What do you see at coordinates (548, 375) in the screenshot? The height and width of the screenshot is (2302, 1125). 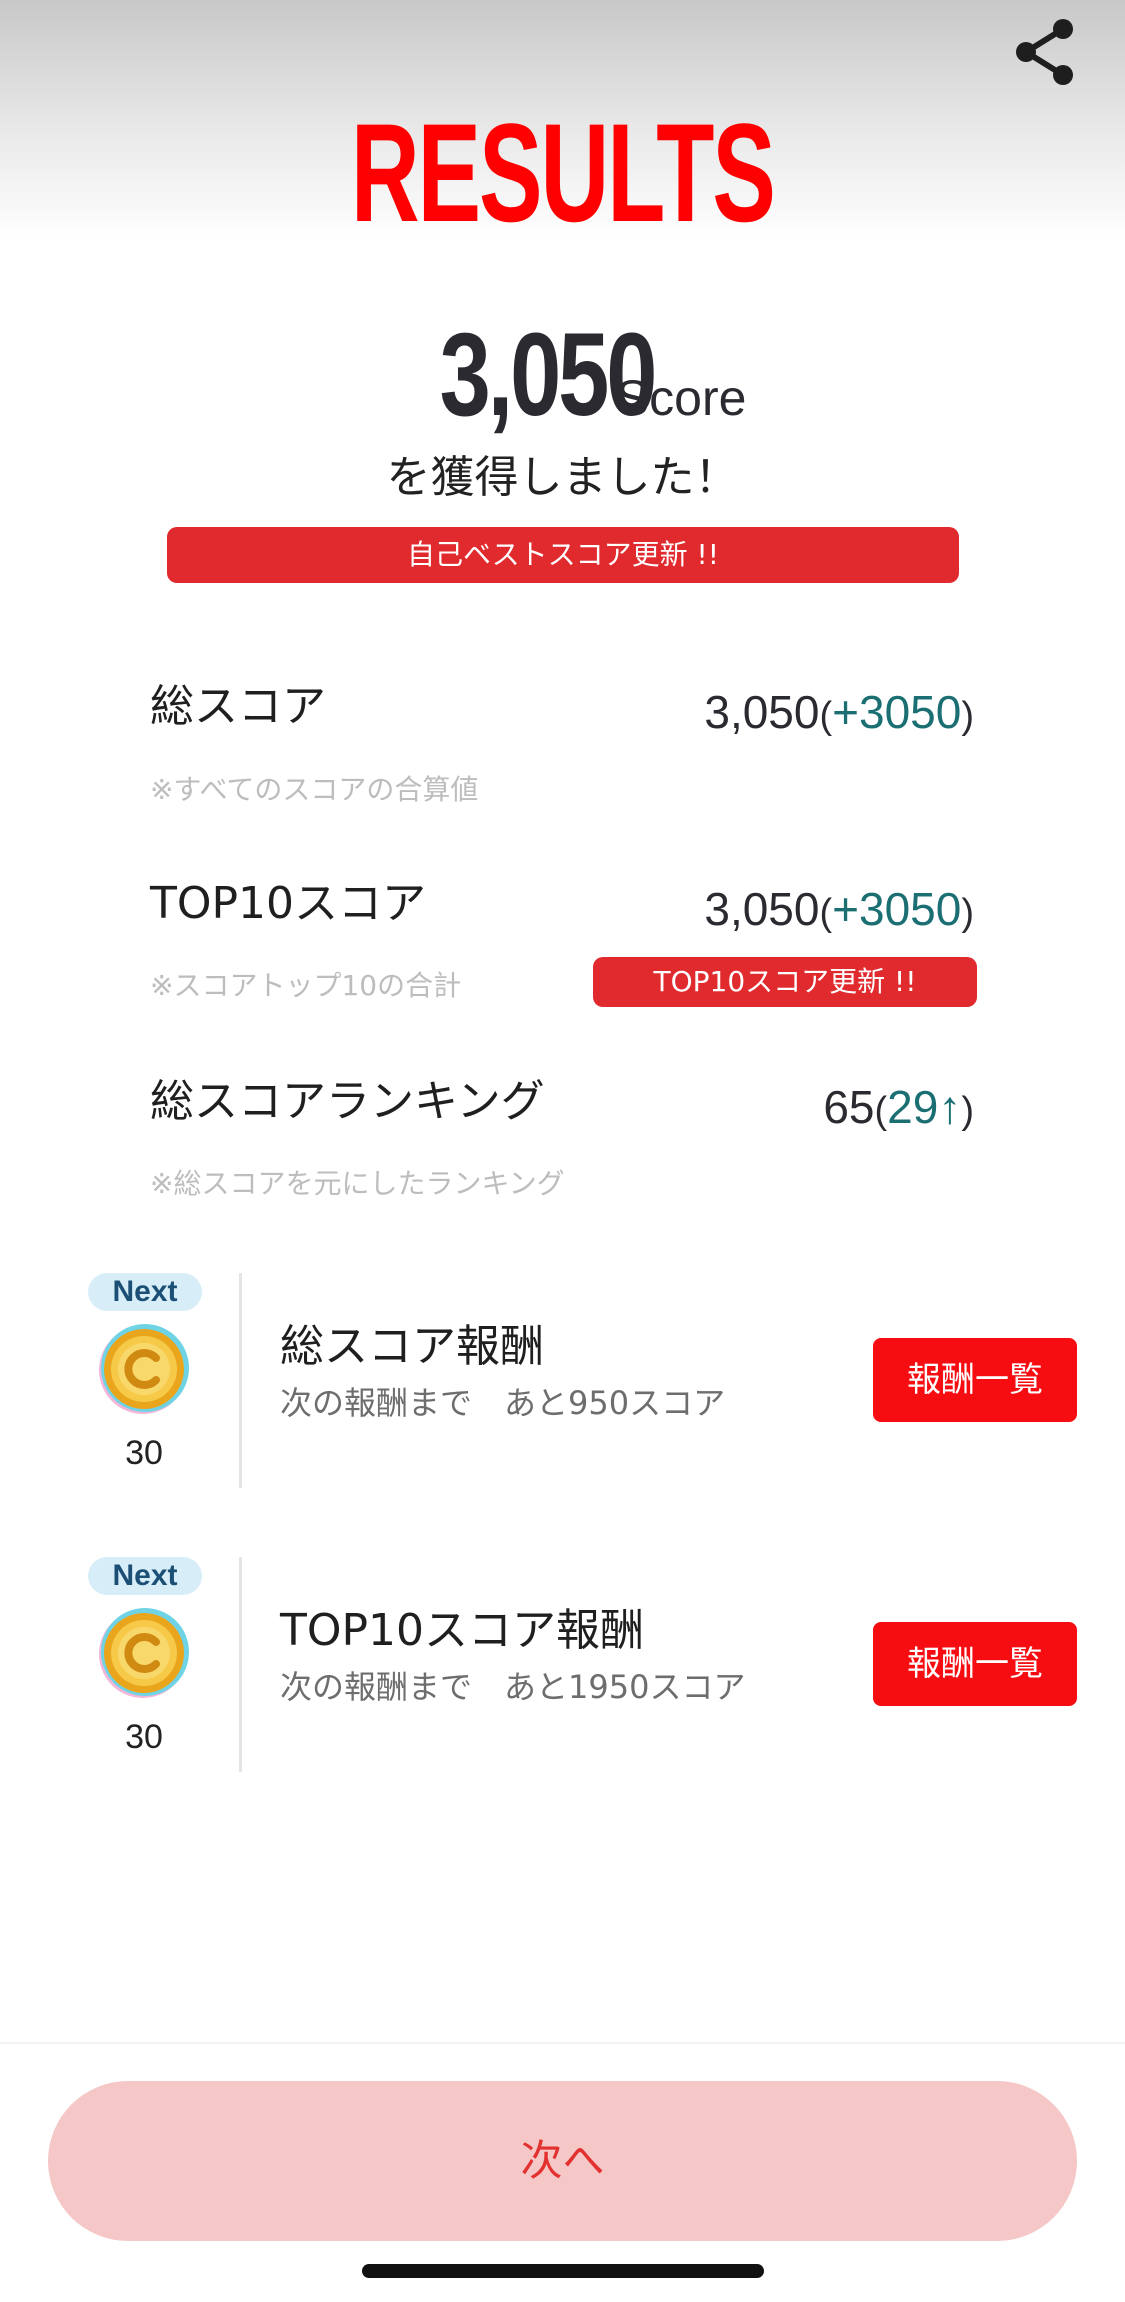 I see `score-value: 3,050` at bounding box center [548, 375].